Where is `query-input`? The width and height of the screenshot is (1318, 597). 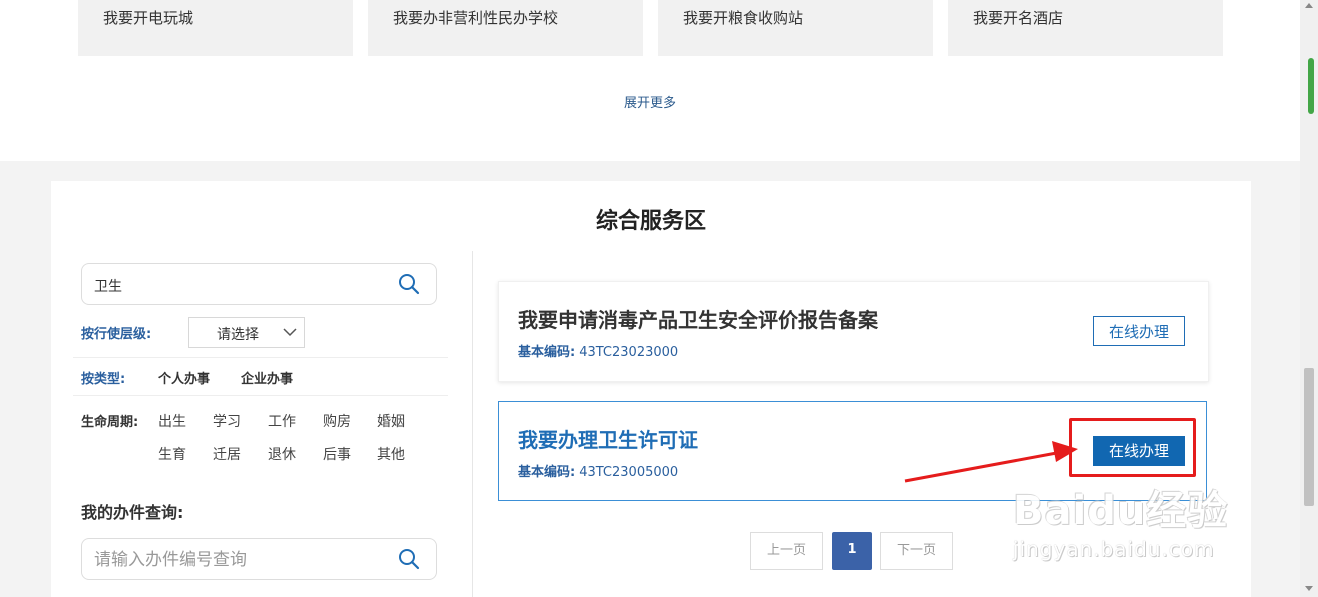 query-input is located at coordinates (239, 560).